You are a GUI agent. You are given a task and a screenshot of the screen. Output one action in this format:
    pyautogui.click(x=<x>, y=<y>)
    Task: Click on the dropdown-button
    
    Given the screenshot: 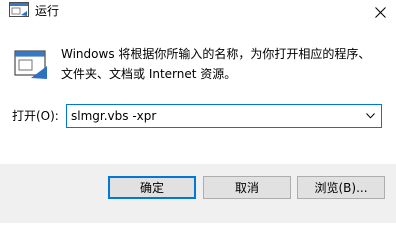 What is the action you would take?
    pyautogui.click(x=370, y=116)
    